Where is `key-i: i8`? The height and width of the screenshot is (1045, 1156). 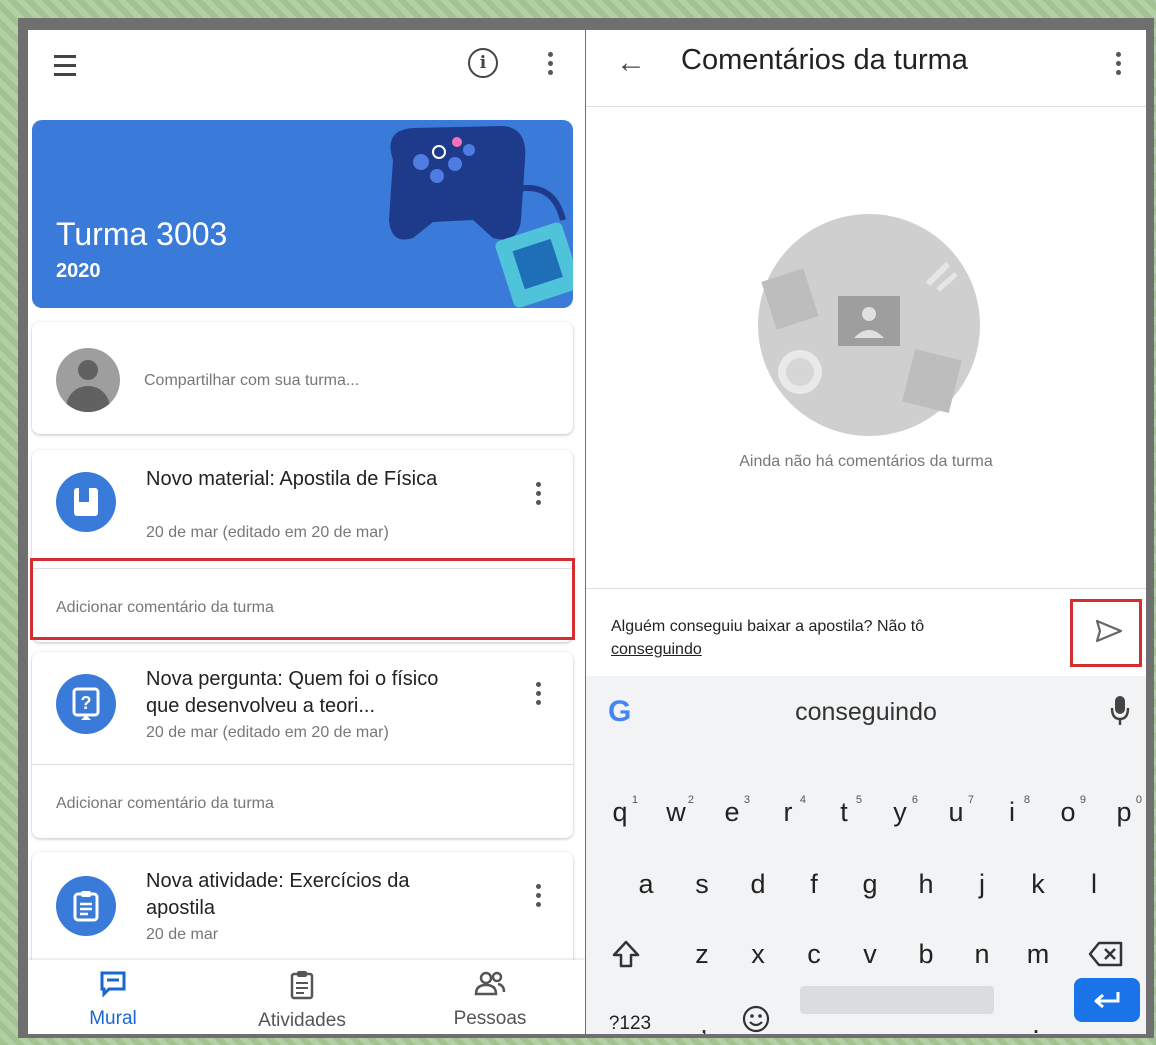
key-i: i8 is located at coordinates (1012, 812).